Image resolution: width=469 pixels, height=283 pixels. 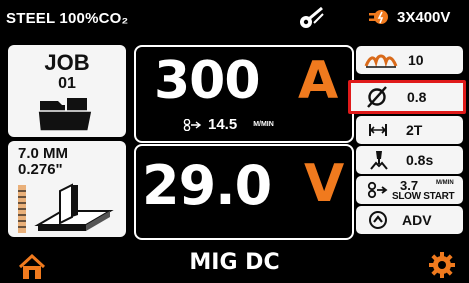 What do you see at coordinates (67, 62) in the screenshot?
I see `job-label: JOB` at bounding box center [67, 62].